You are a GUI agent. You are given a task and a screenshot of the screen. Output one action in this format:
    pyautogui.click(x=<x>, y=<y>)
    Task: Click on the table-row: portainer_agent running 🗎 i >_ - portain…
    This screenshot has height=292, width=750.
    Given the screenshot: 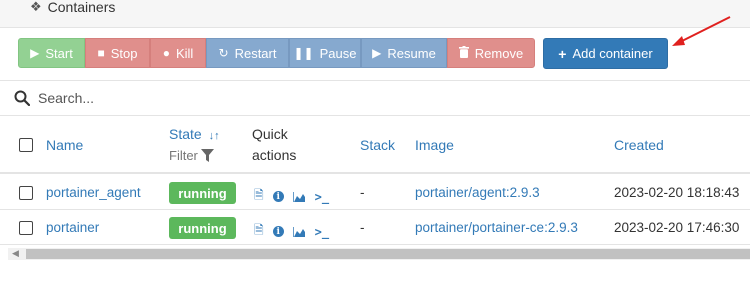 What is the action you would take?
    pyautogui.click(x=375, y=193)
    